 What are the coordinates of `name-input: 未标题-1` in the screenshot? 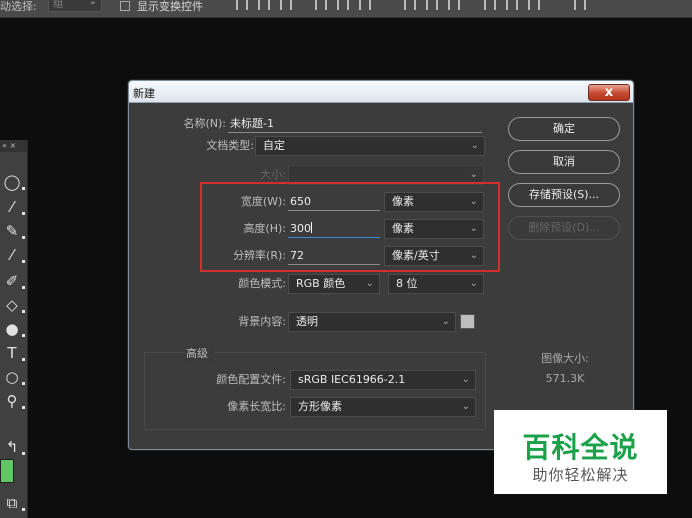 It's located at (355, 124).